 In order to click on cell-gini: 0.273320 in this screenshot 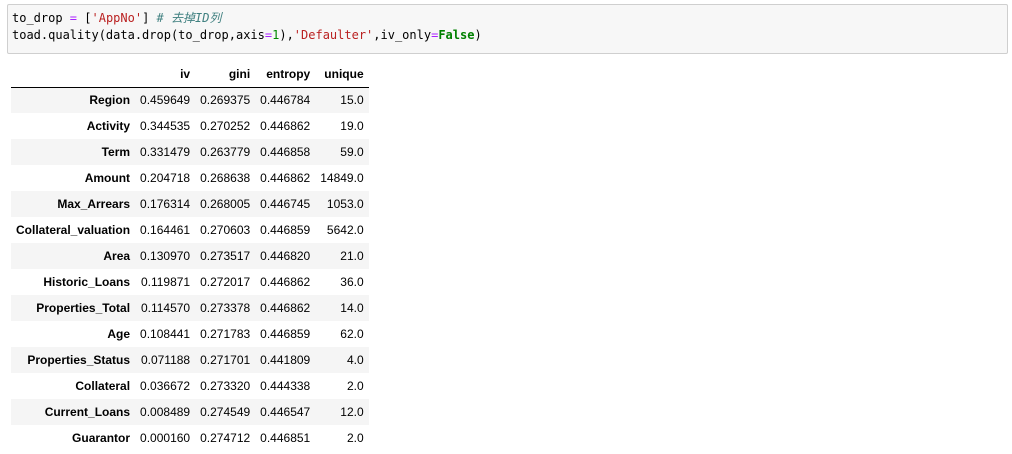, I will do `click(225, 386)`.